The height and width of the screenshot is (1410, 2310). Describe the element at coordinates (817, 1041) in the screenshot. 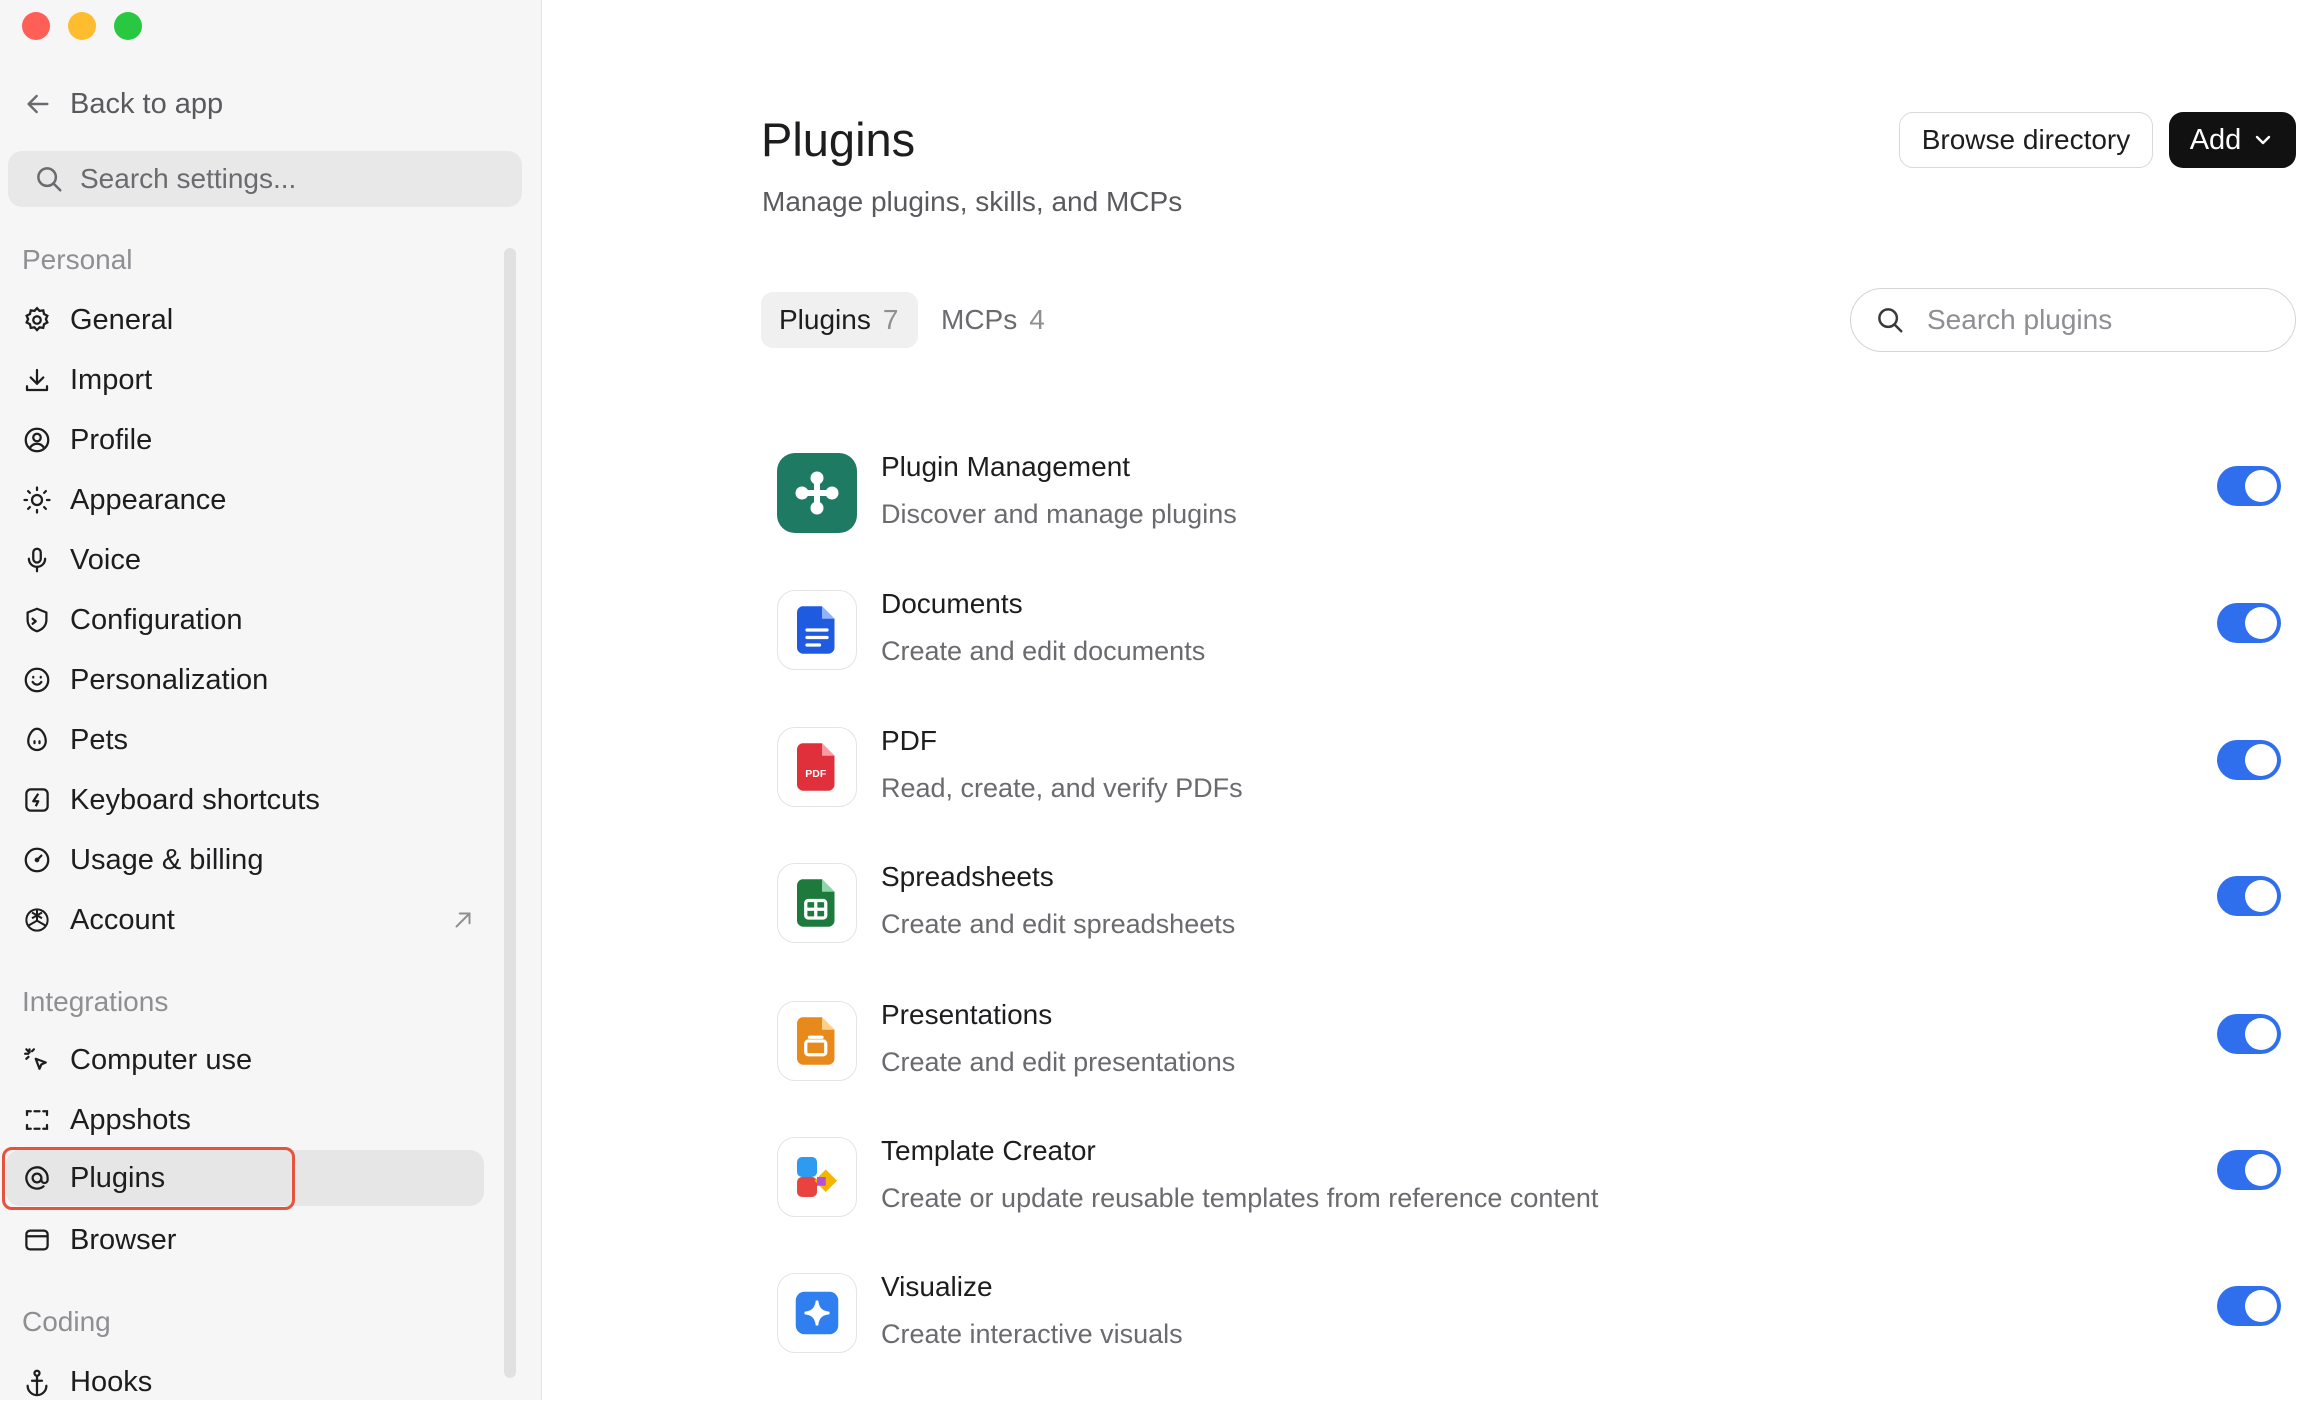

I see `presentations-icon` at that location.